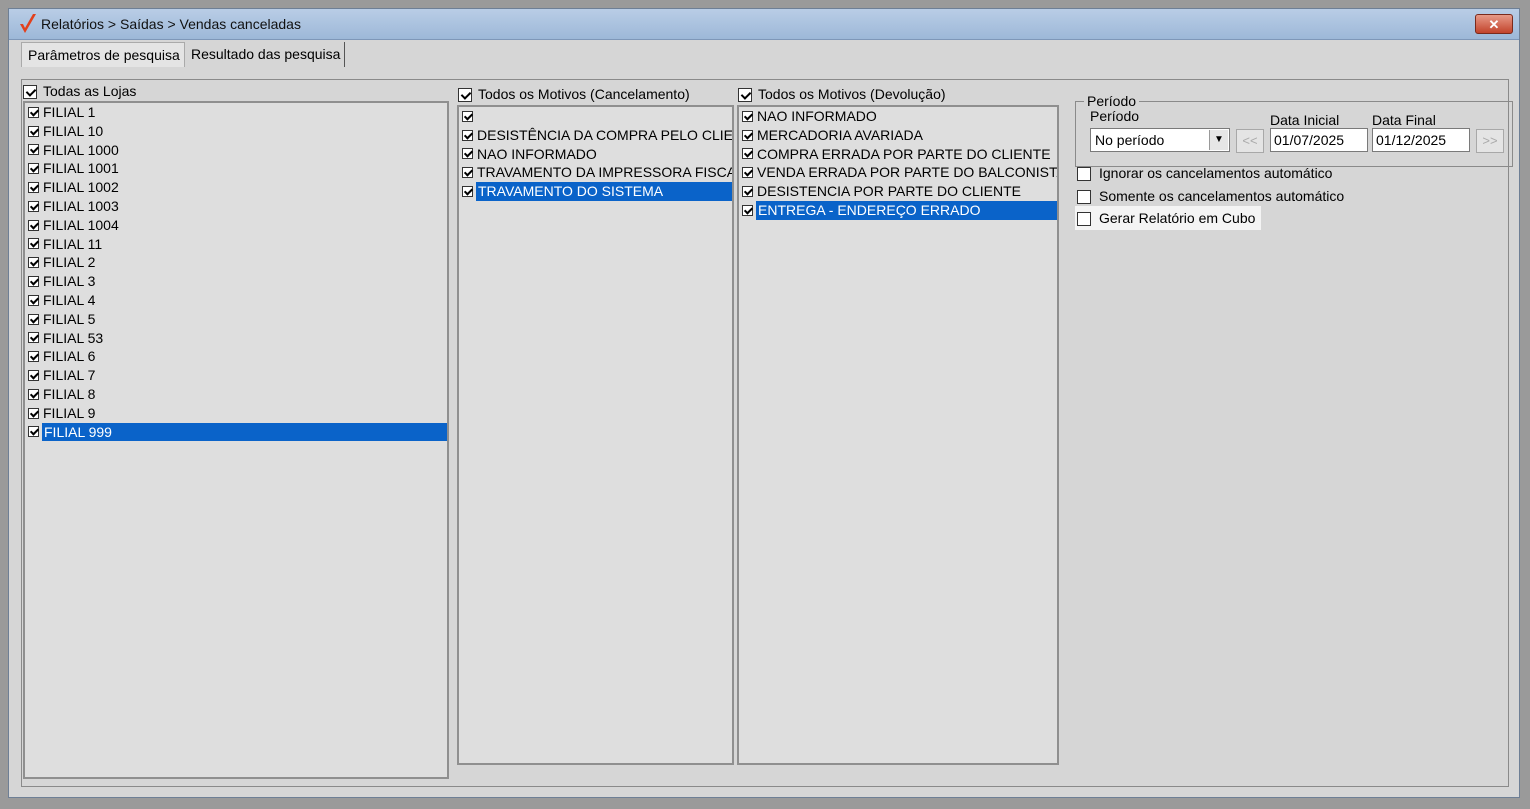 This screenshot has height=809, width=1530. I want to click on loja-list-item: FILIAL 9, so click(236, 413).